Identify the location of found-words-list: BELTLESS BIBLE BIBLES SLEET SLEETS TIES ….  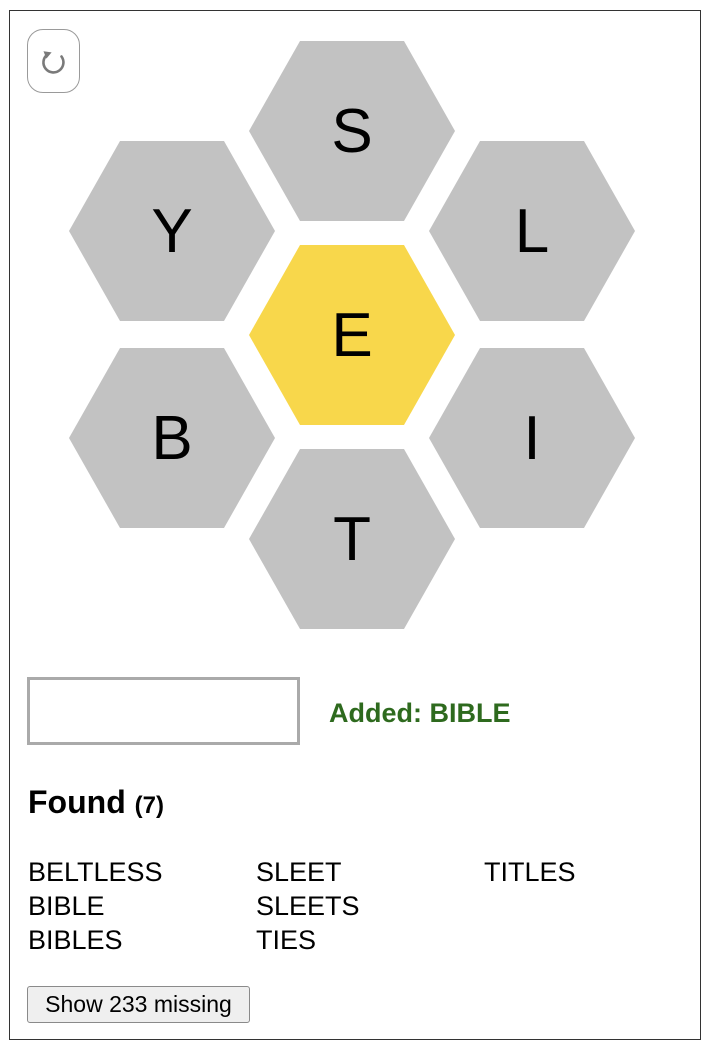
(358, 906).